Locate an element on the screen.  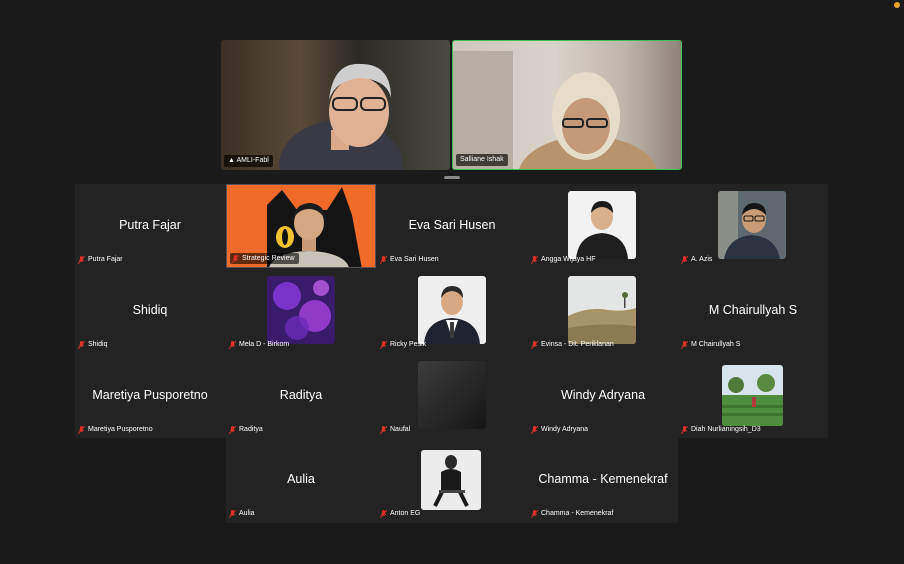
participant-display-name: M Chairullyah S is located at coordinates (753, 310).